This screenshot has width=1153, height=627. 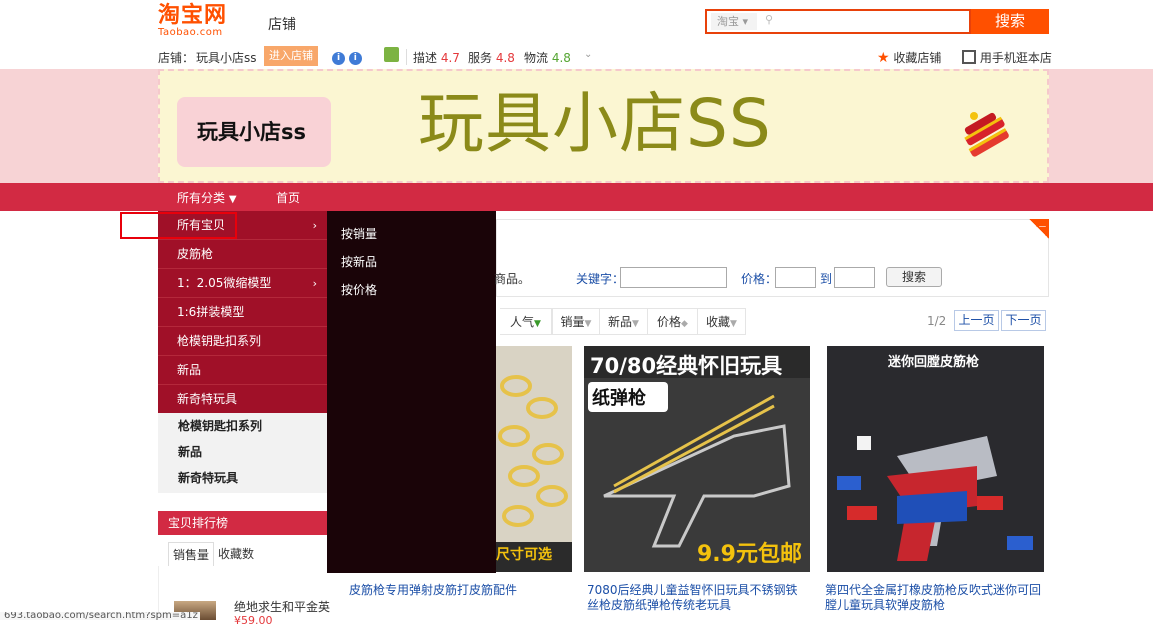 I want to click on price-to-label: 到, so click(x=826, y=279).